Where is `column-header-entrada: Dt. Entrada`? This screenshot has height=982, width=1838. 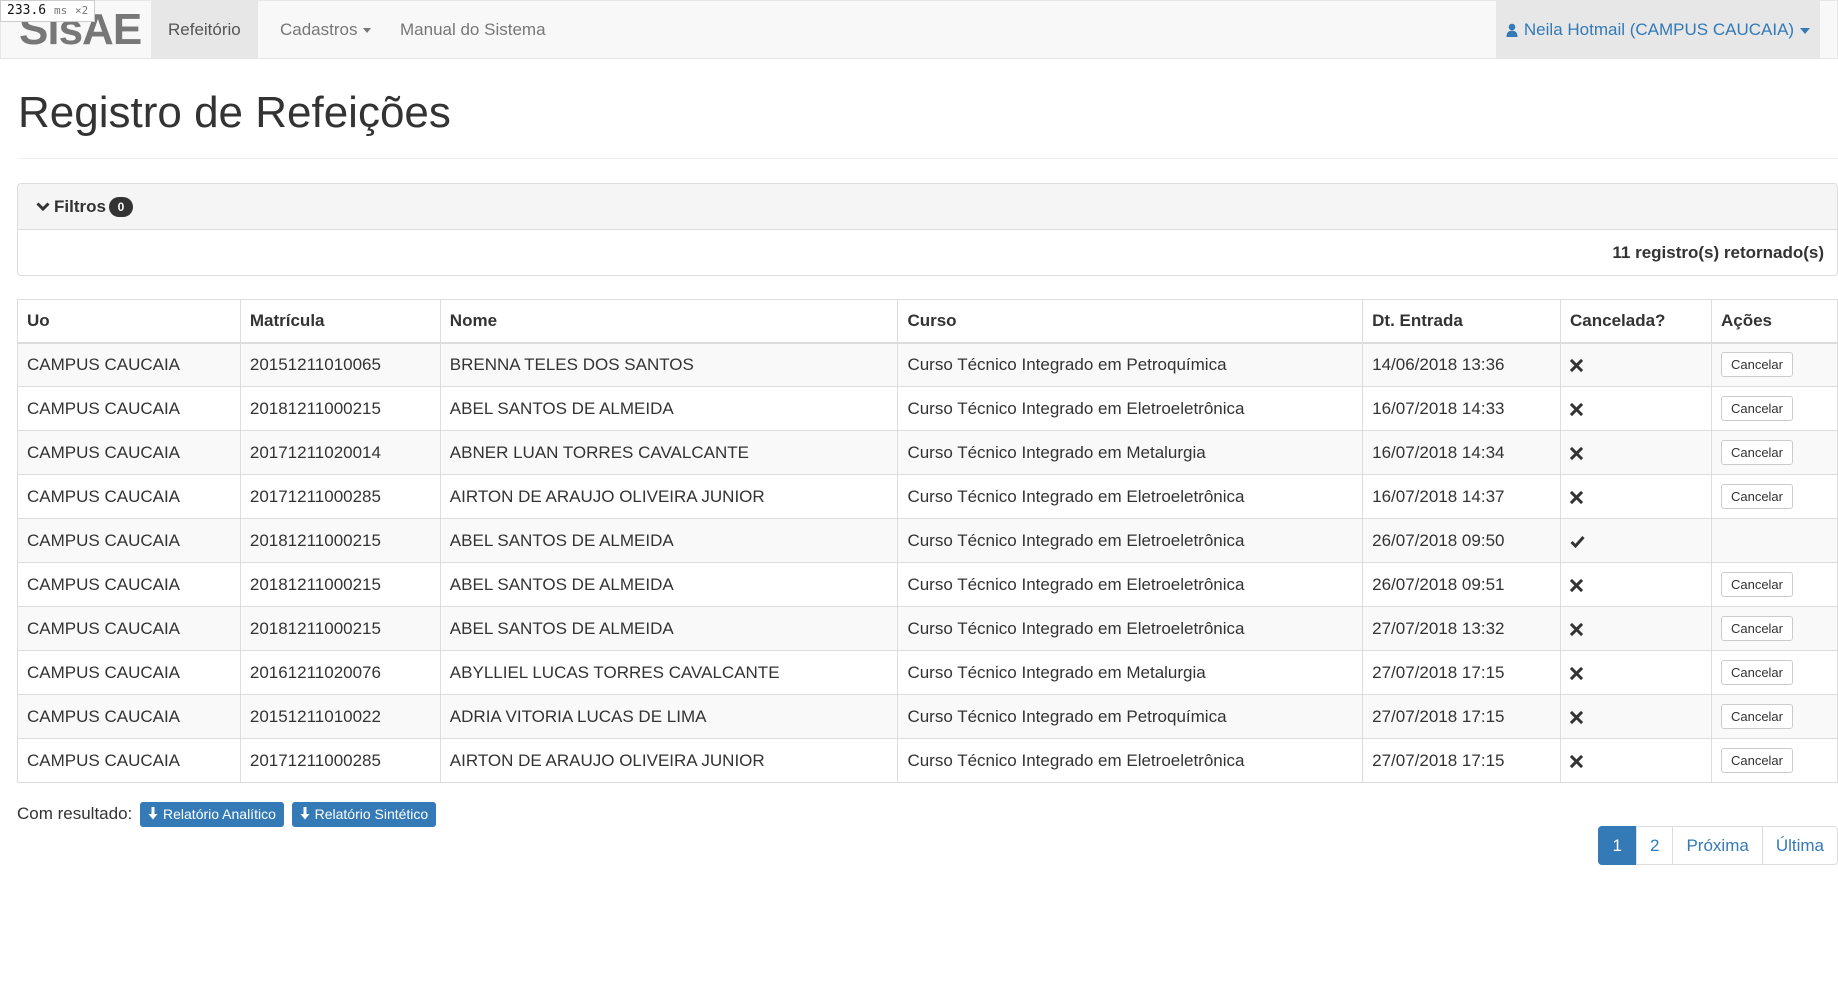 column-header-entrada: Dt. Entrada is located at coordinates (1462, 321).